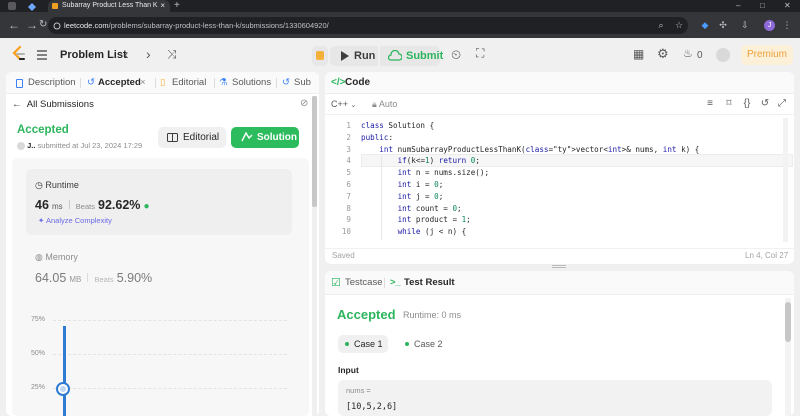  What do you see at coordinates (189, 83) in the screenshot?
I see `tab-editorial: Editorial` at bounding box center [189, 83].